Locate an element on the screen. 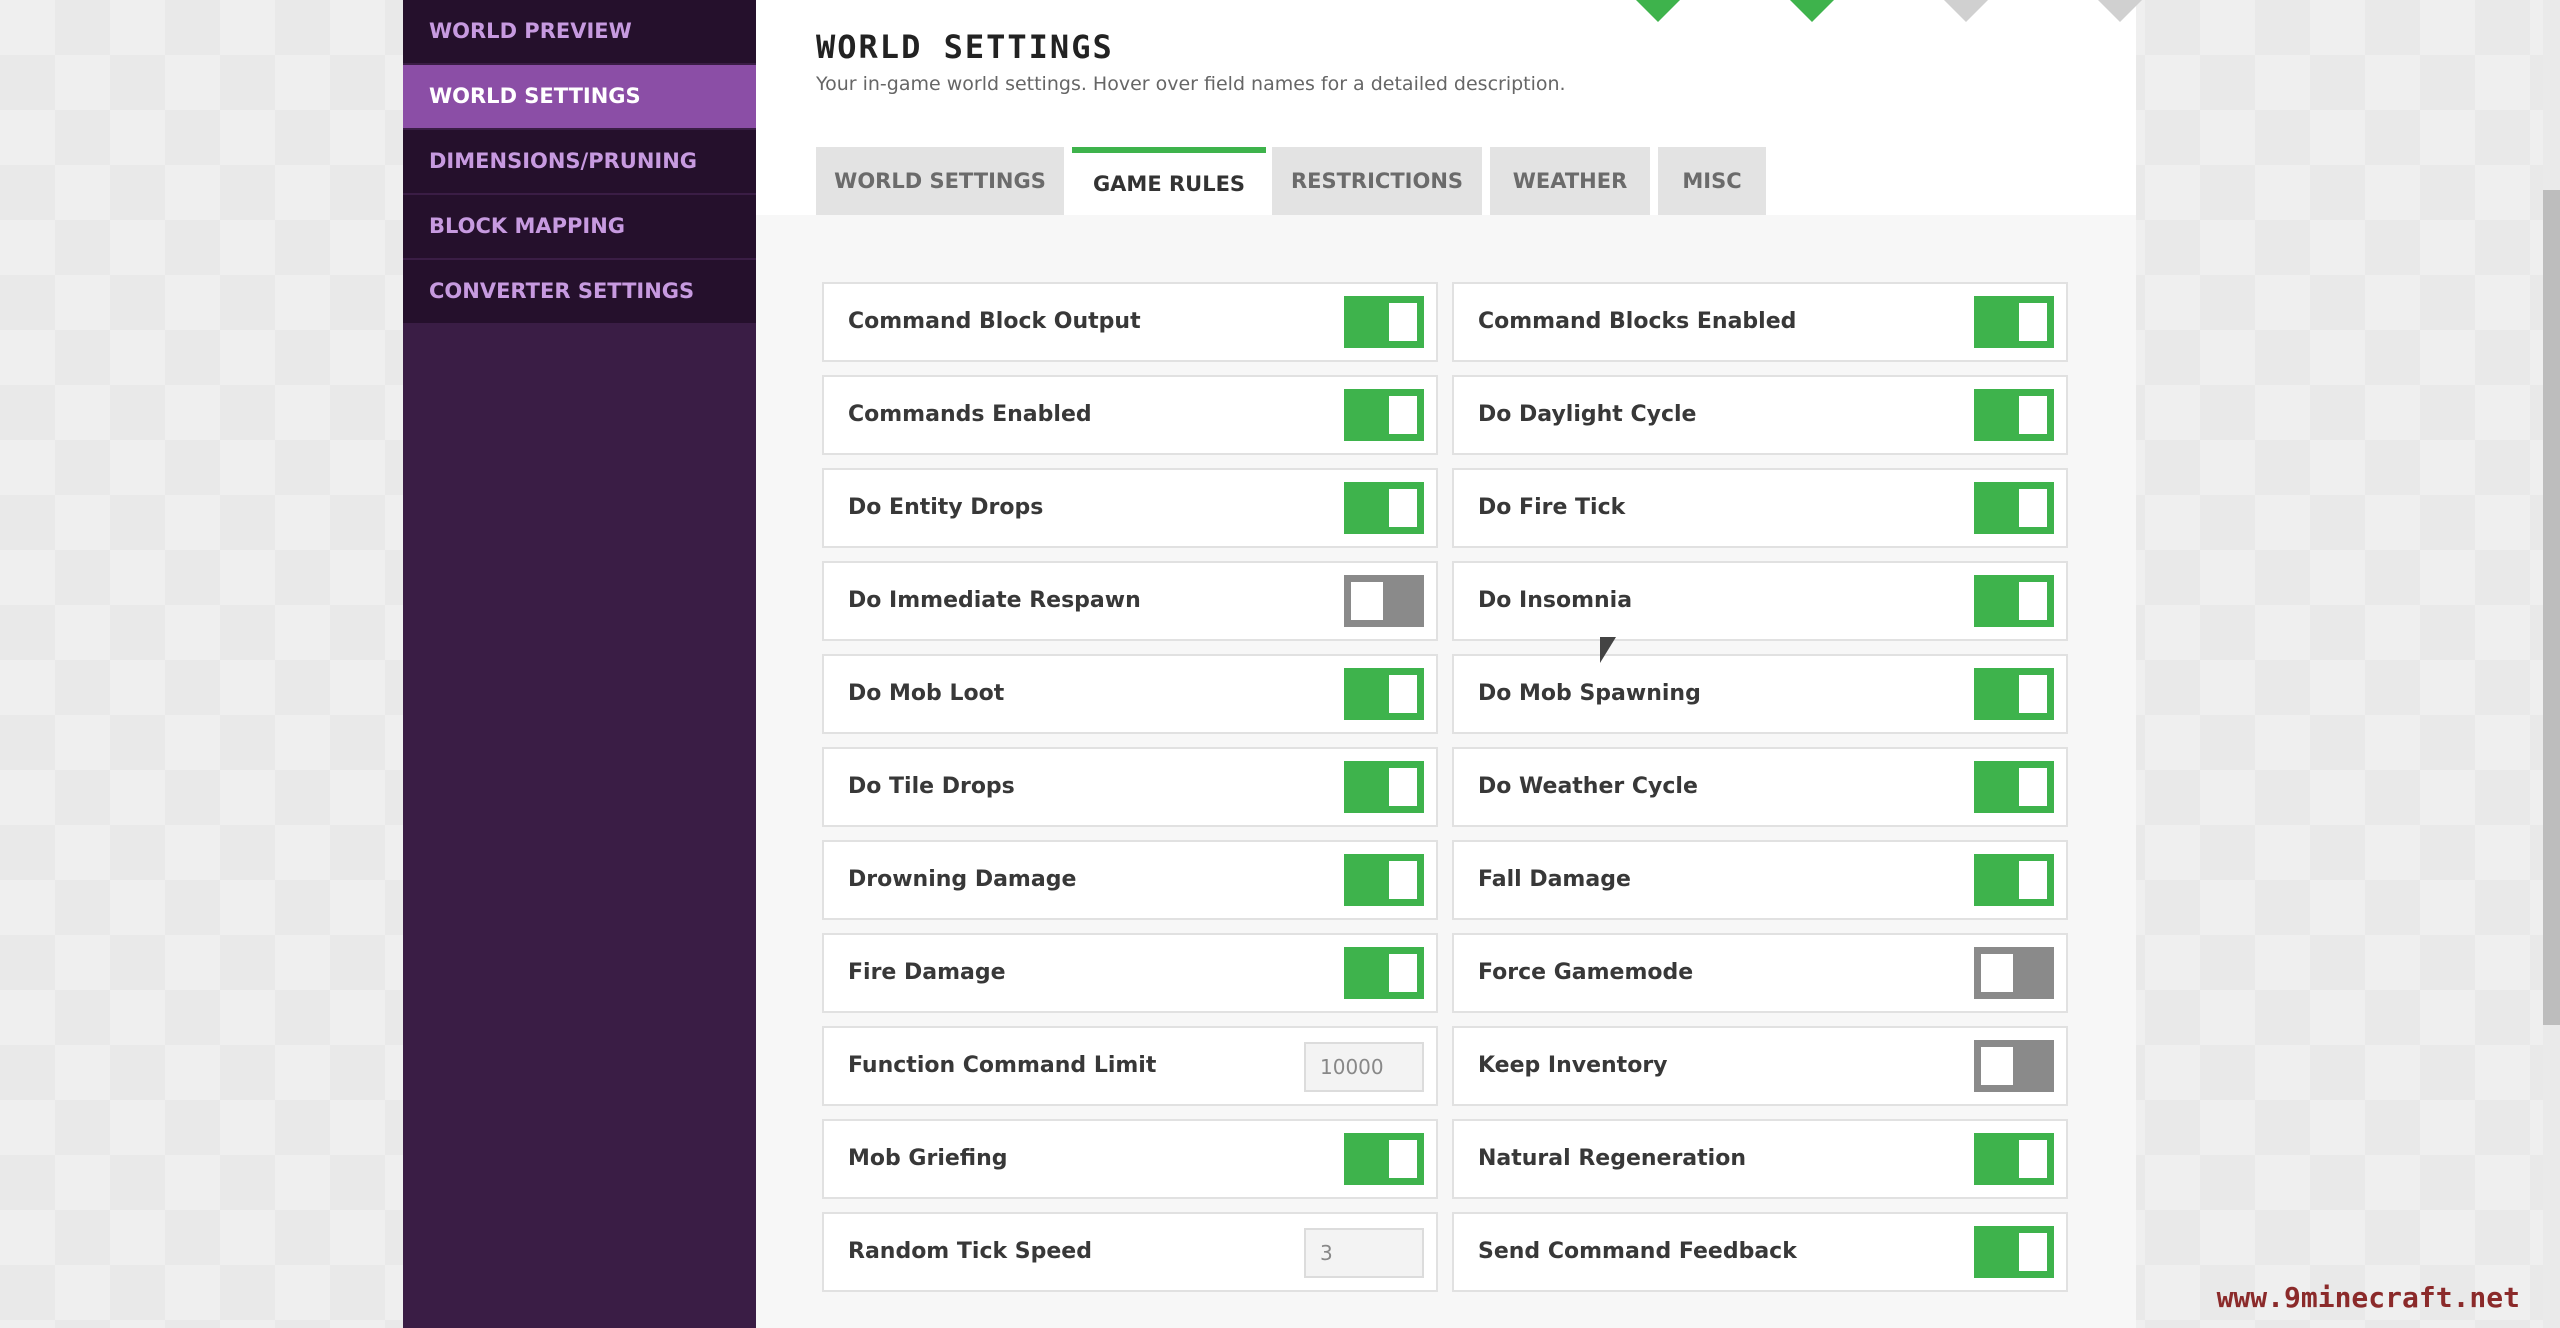 This screenshot has height=1328, width=2560. rule-row: Do Immediate Respawn is located at coordinates (1130, 601).